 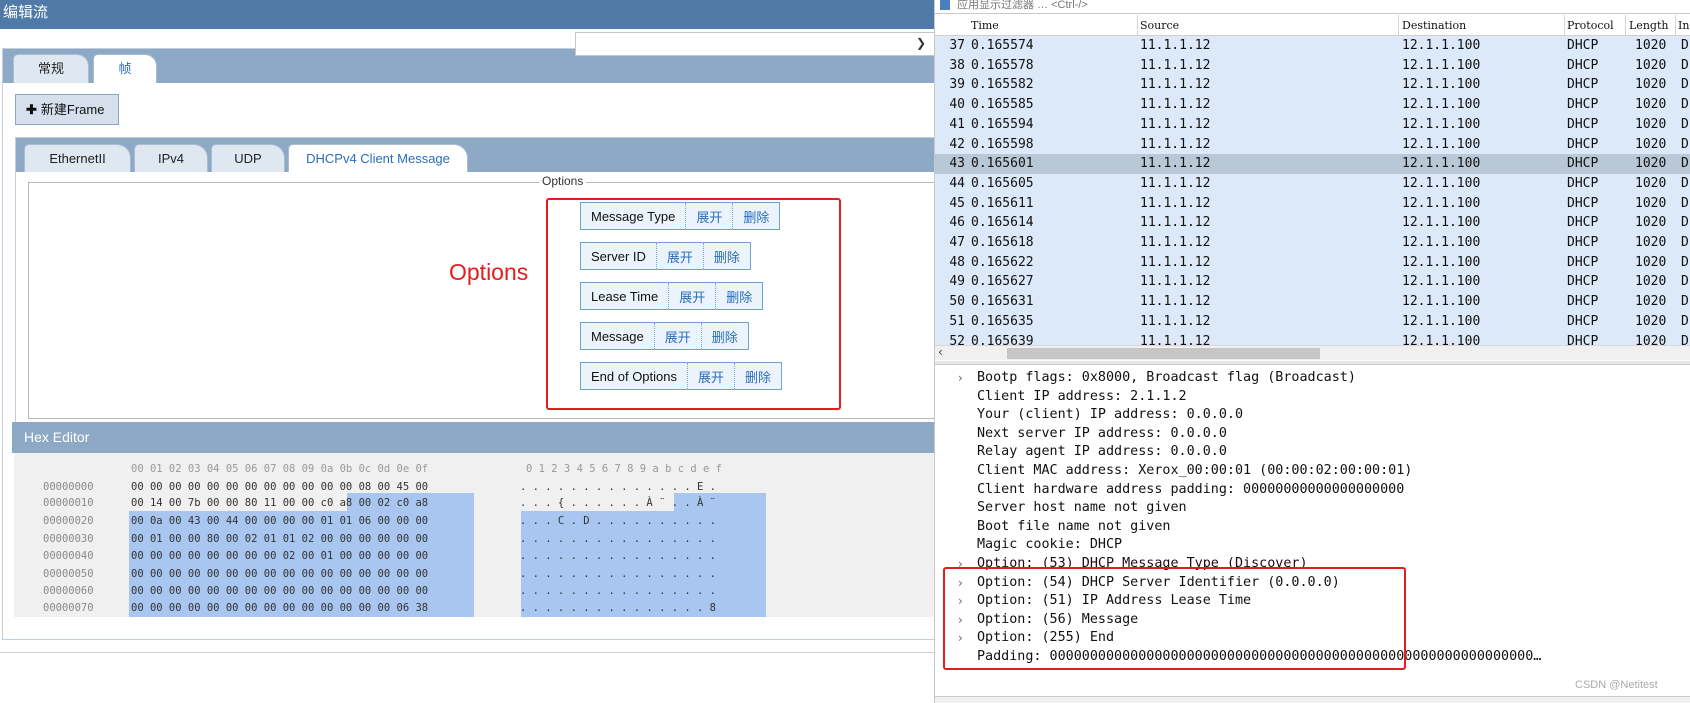 I want to click on bookmark-icon, so click(x=945, y=5).